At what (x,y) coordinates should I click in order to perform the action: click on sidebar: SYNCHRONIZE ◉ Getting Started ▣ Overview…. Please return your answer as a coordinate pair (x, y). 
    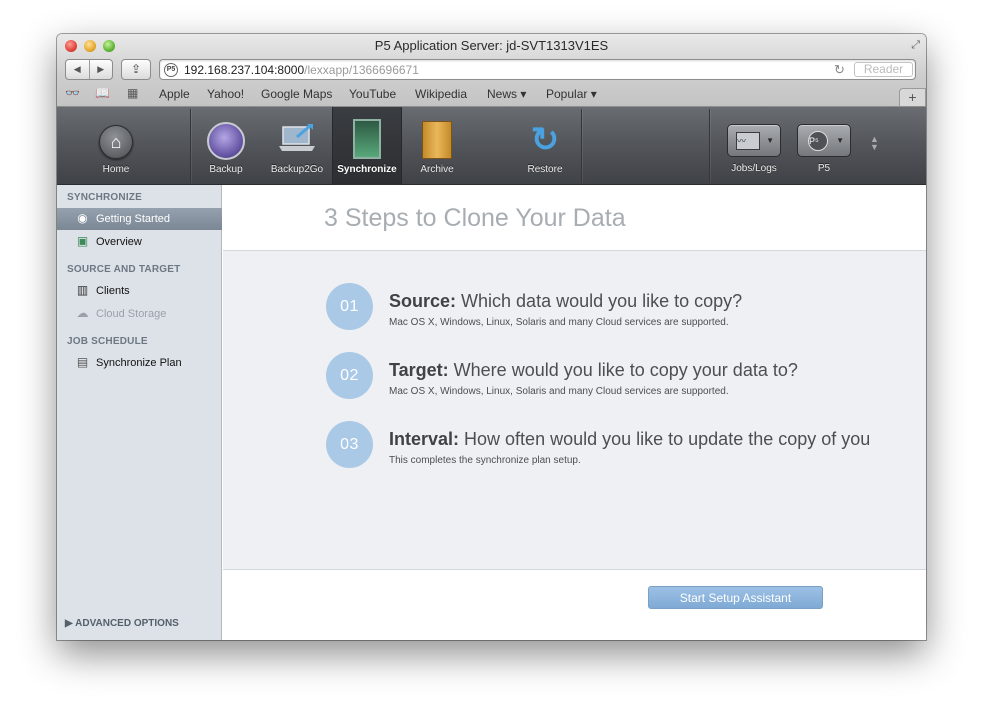
    Looking at the image, I should click on (139, 412).